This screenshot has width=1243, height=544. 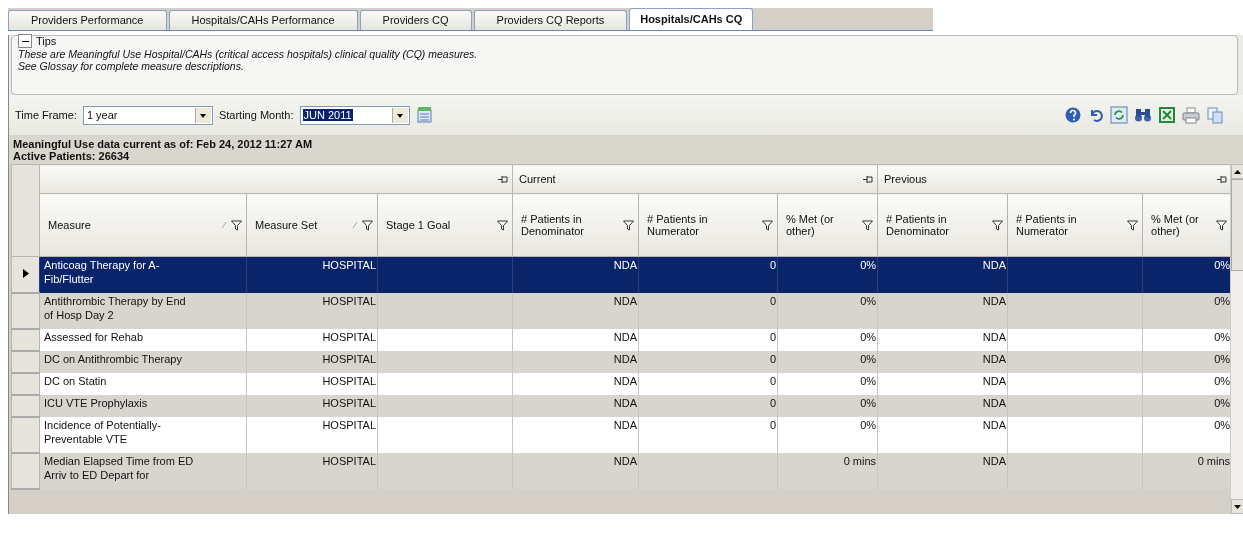 What do you see at coordinates (248, 54) in the screenshot?
I see `tips-text: These are Meaningful Use Hospital/CAHs (critical access hospitals) clinical quality (CQ) measures.` at bounding box center [248, 54].